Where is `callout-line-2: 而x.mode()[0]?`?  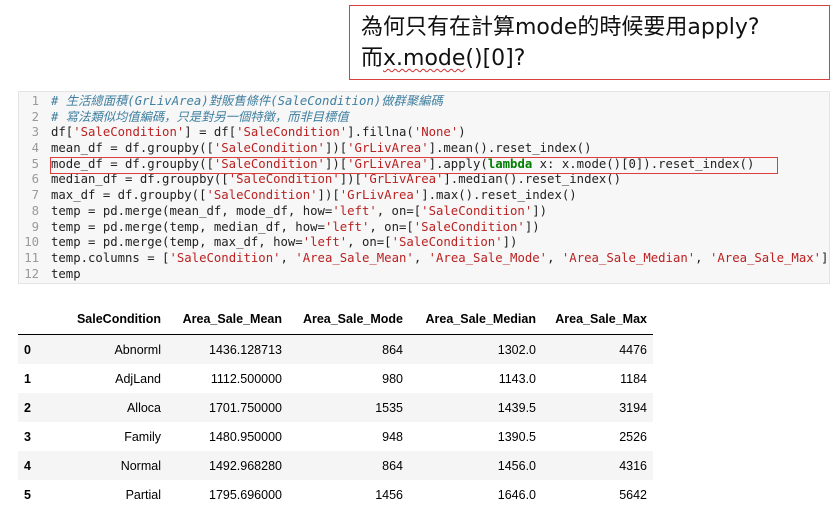 callout-line-2: 而x.mode()[0]? is located at coordinates (590, 58).